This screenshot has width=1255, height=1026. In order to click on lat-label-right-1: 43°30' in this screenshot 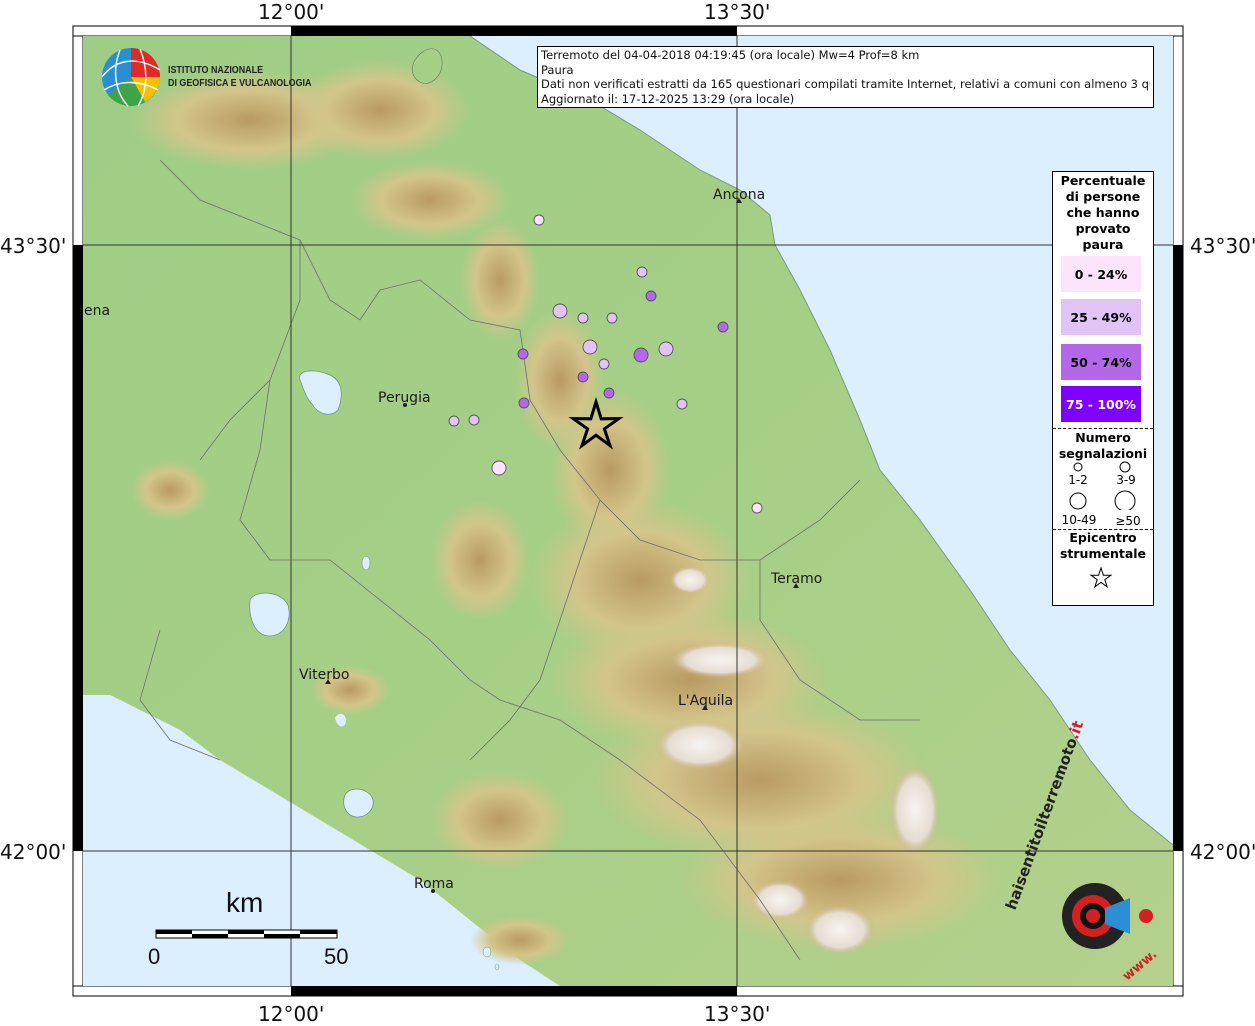, I will do `click(1222, 246)`.